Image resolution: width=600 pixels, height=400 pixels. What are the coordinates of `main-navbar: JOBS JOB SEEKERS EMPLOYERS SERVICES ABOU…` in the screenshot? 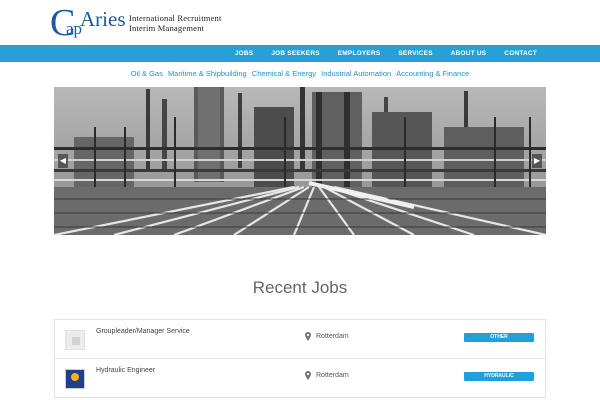 It's located at (300, 53).